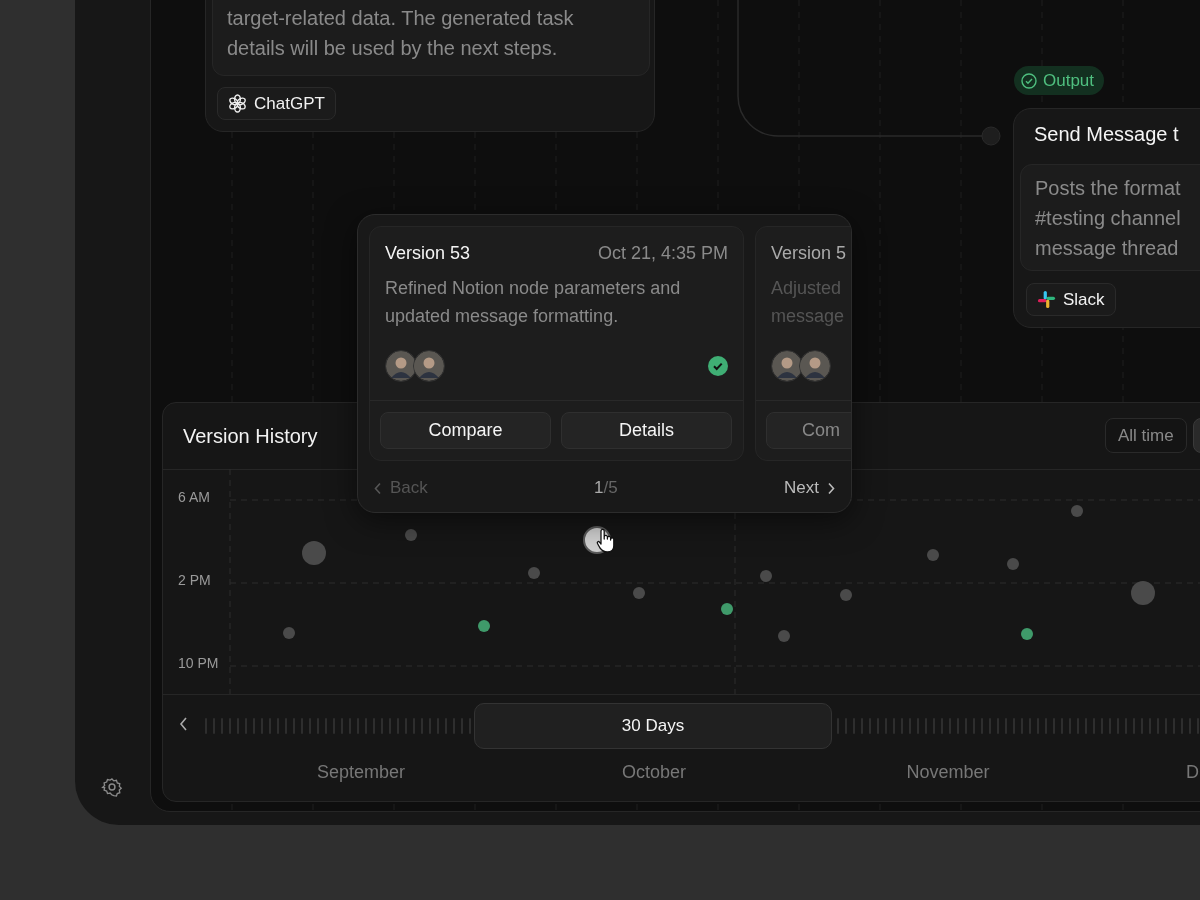  I want to click on action-button: Compare, so click(465, 430).